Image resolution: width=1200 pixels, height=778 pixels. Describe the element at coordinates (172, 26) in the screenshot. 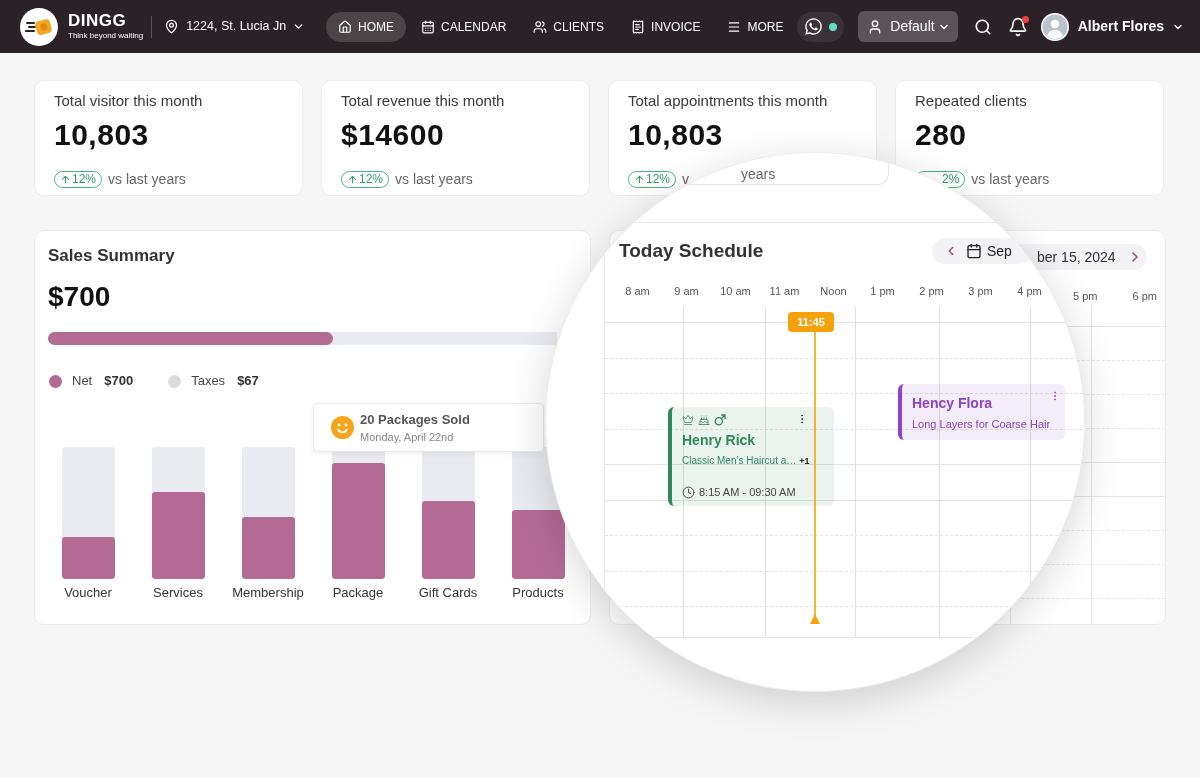

I see `map-pin-icon` at that location.